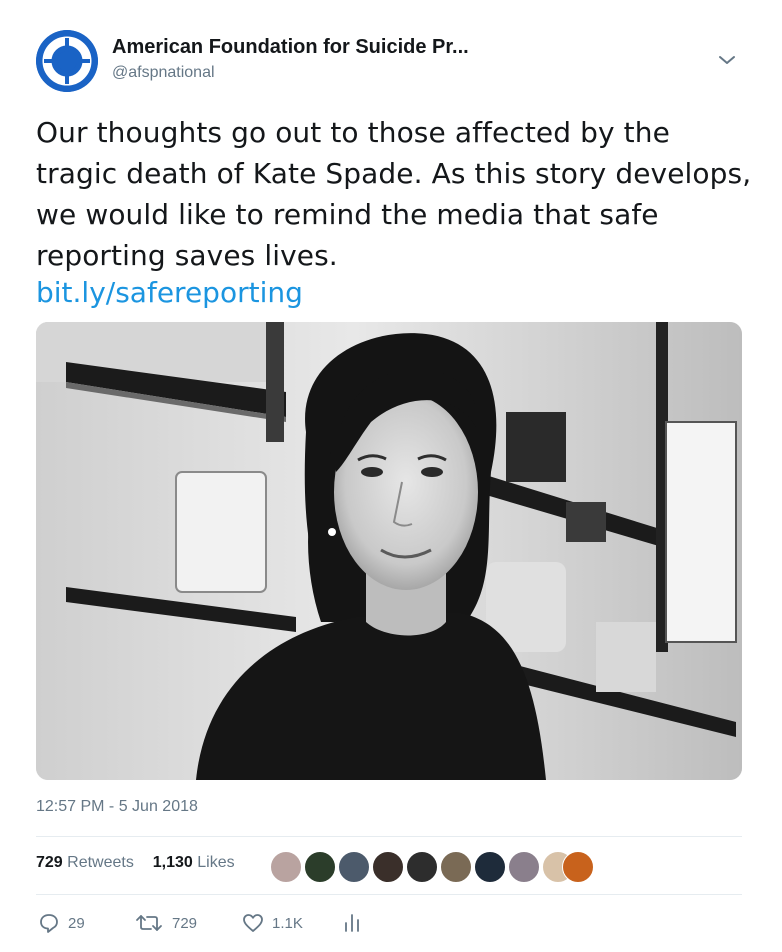 This screenshot has width=782, height=952. What do you see at coordinates (169, 293) in the screenshot?
I see `tweet-link: bit.ly/safereporting` at bounding box center [169, 293].